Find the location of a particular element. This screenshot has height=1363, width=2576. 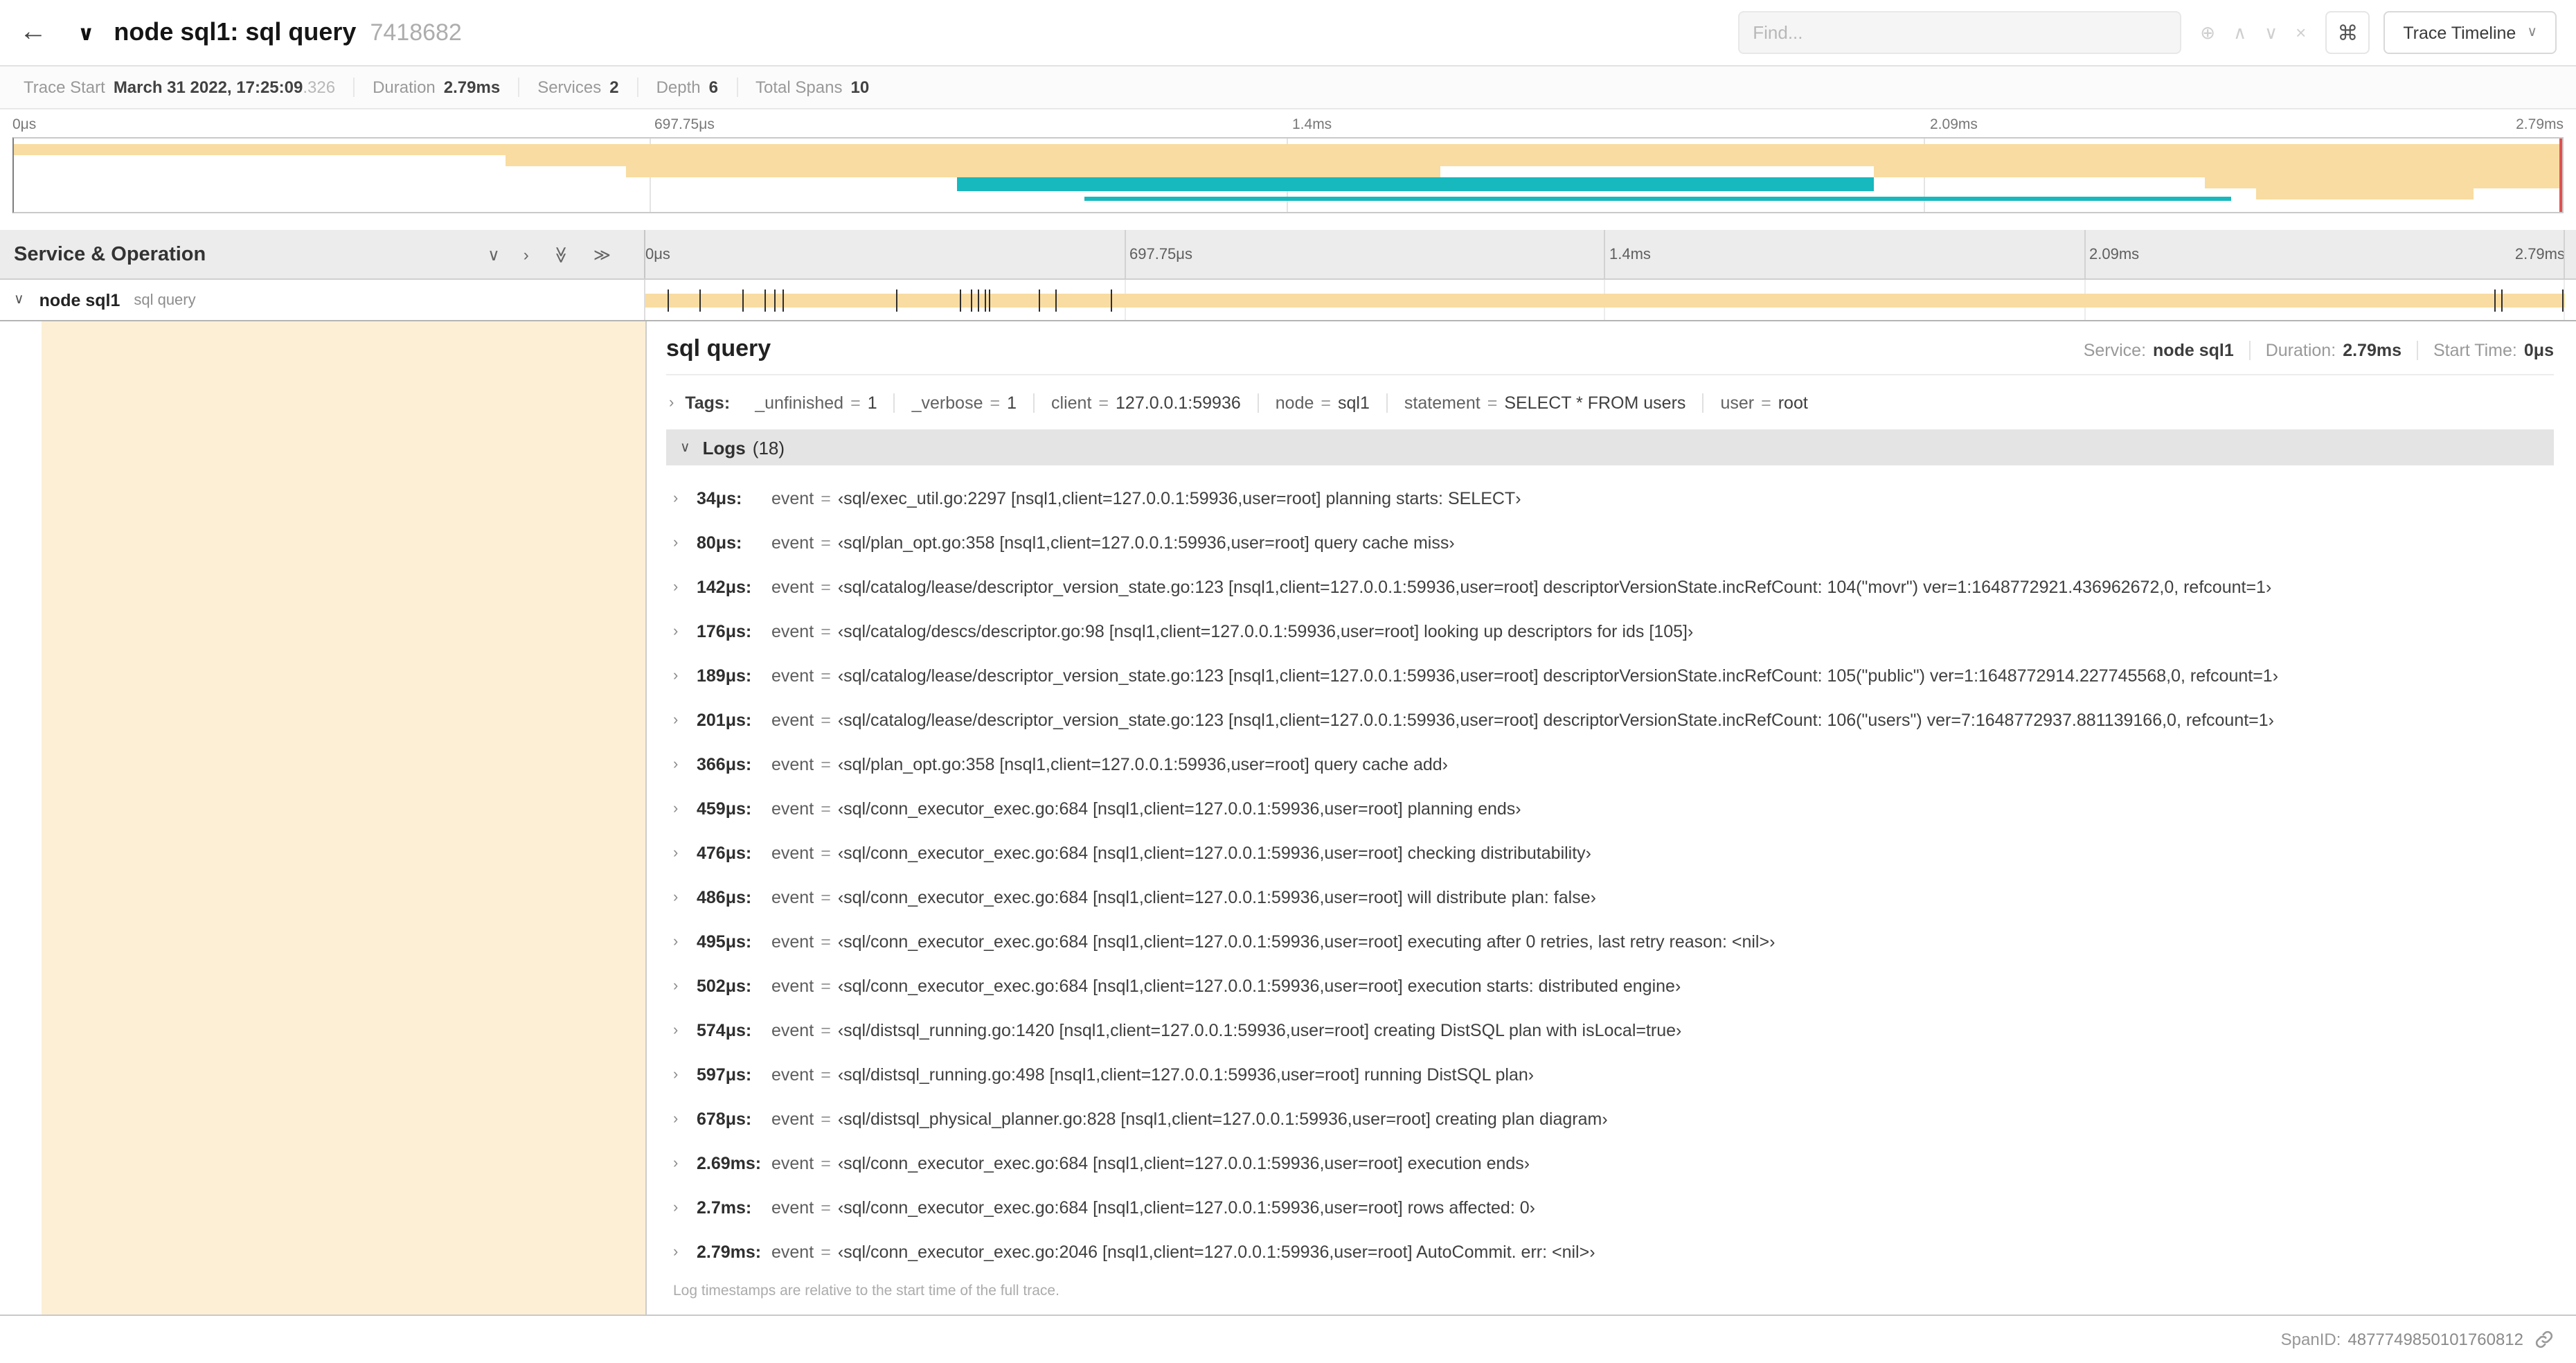

tag-item: _verbose = 1 is located at coordinates (965, 403).